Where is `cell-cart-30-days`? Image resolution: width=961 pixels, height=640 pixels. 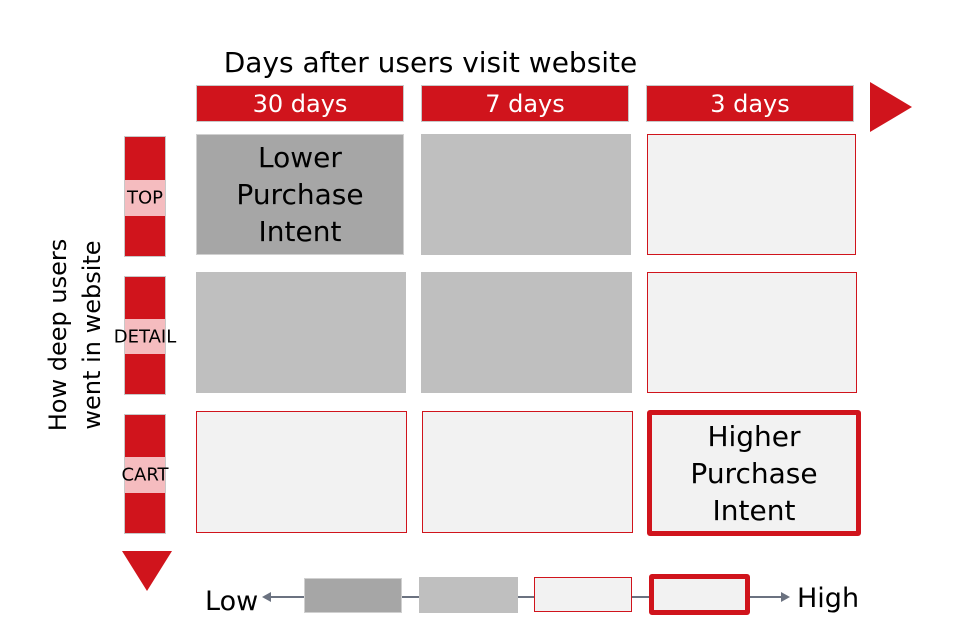
cell-cart-30-days is located at coordinates (301, 472).